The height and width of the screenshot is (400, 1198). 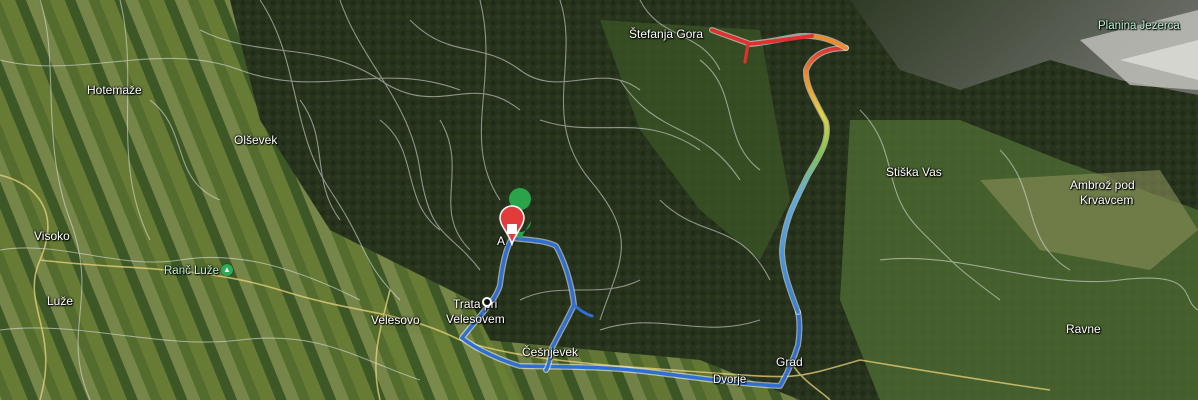 I want to click on mountain-icon: ▲, so click(x=227, y=270).